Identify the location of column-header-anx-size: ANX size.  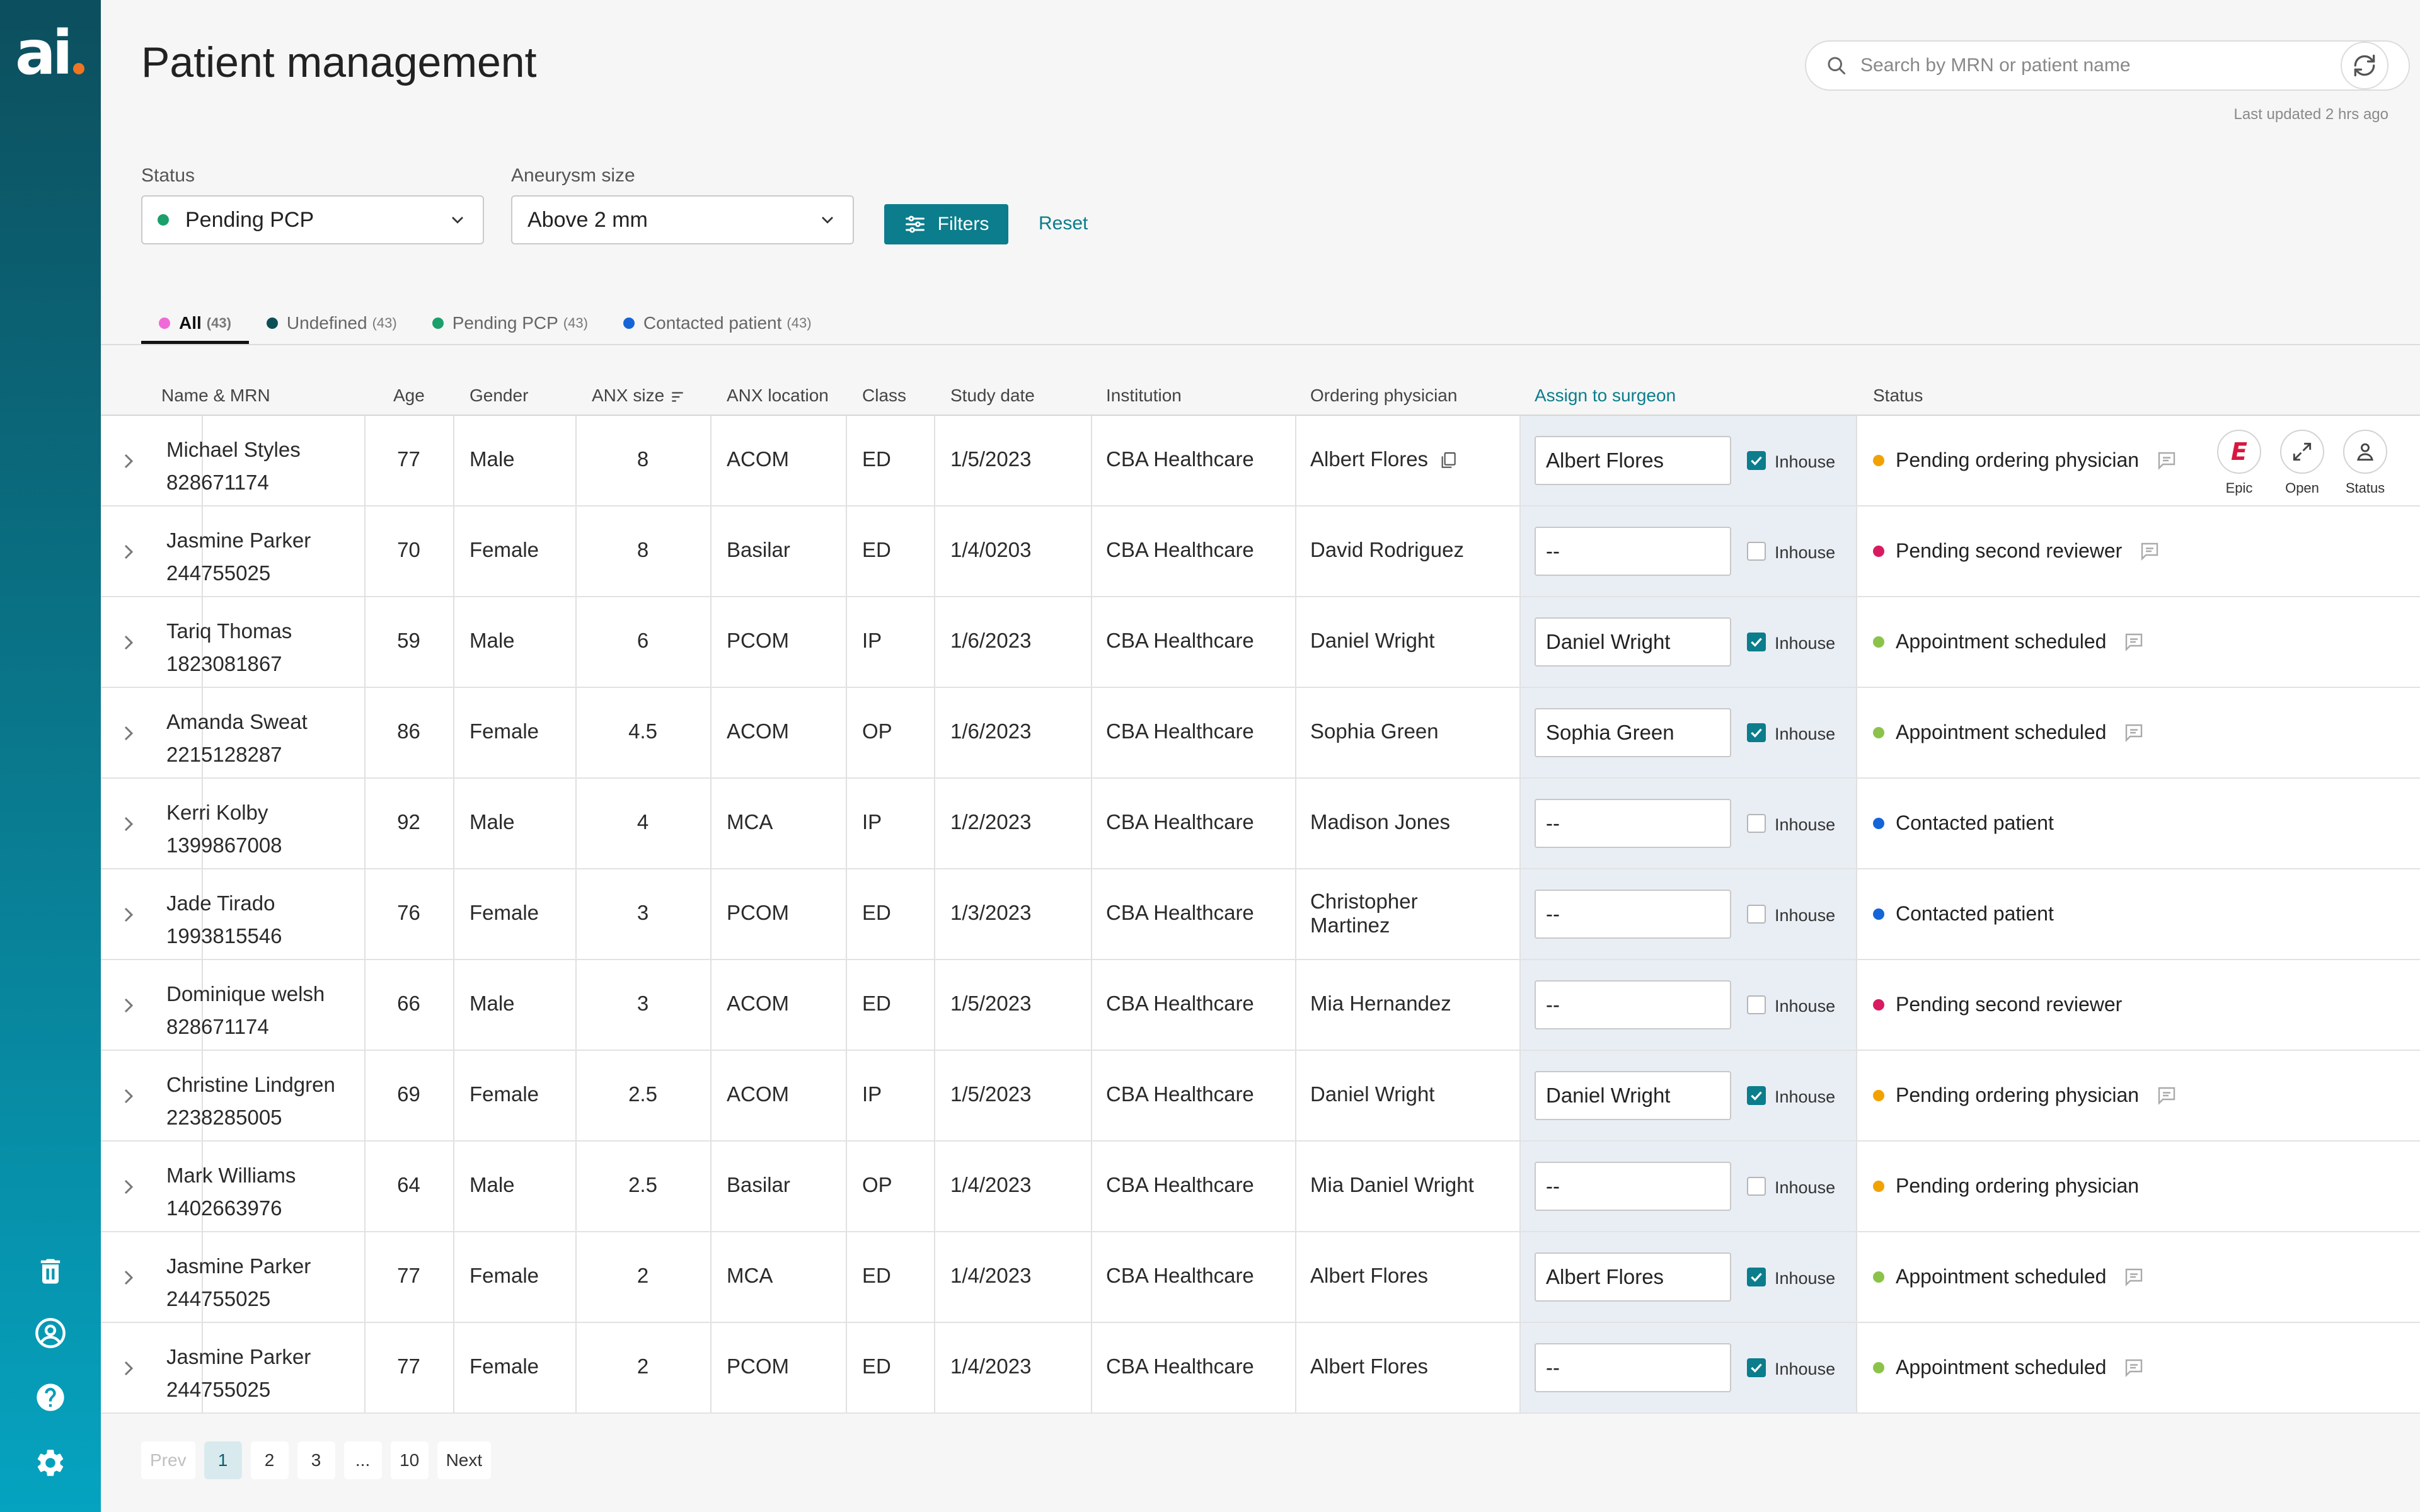
(639, 396).